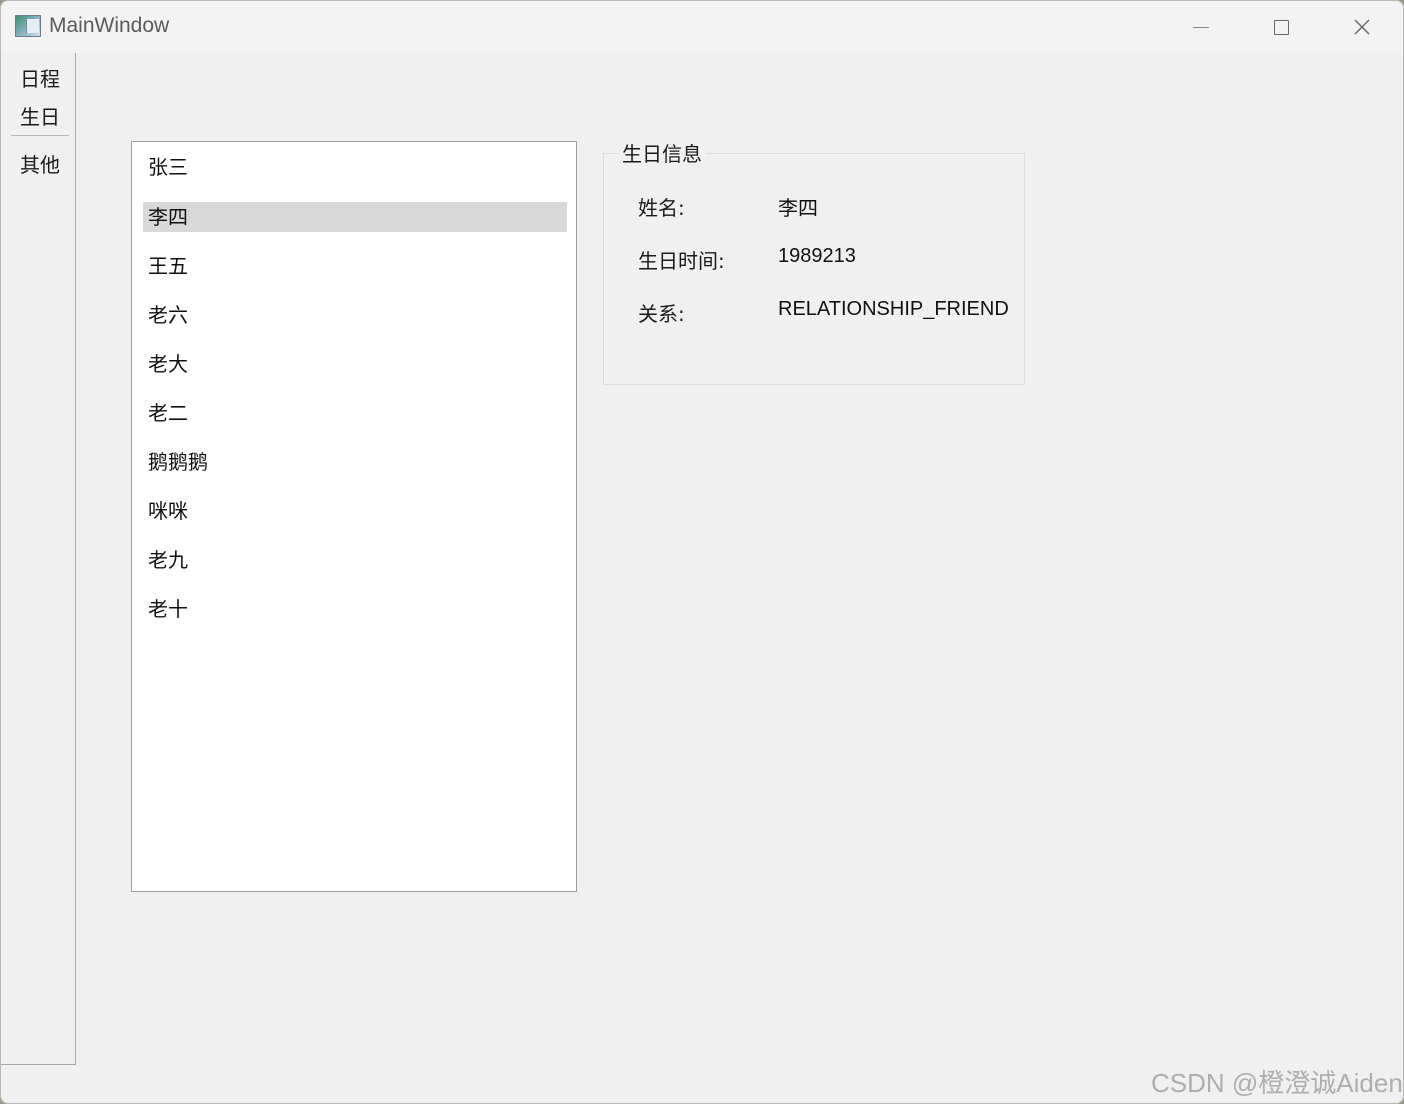 This screenshot has width=1404, height=1104. Describe the element at coordinates (1277, 1083) in the screenshot. I see `watermark: CSDN @橙澄诚Aiden` at that location.